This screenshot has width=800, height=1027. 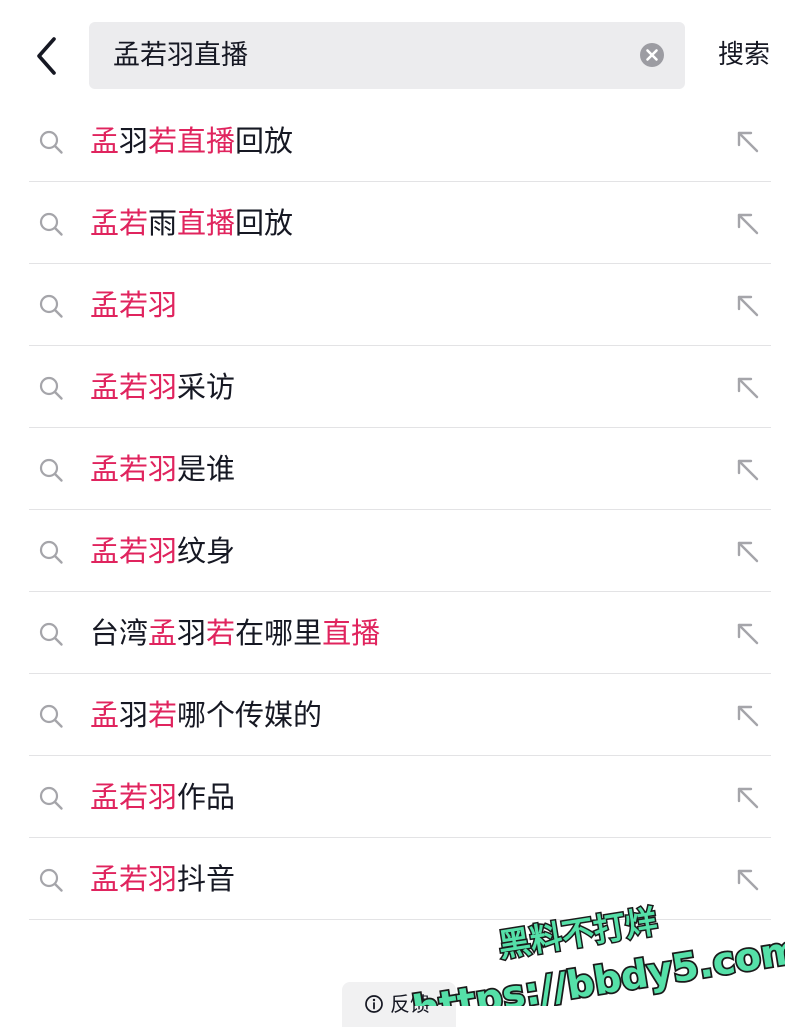 I want to click on suggestion-highlight-text: 若直播, so click(x=192, y=141).